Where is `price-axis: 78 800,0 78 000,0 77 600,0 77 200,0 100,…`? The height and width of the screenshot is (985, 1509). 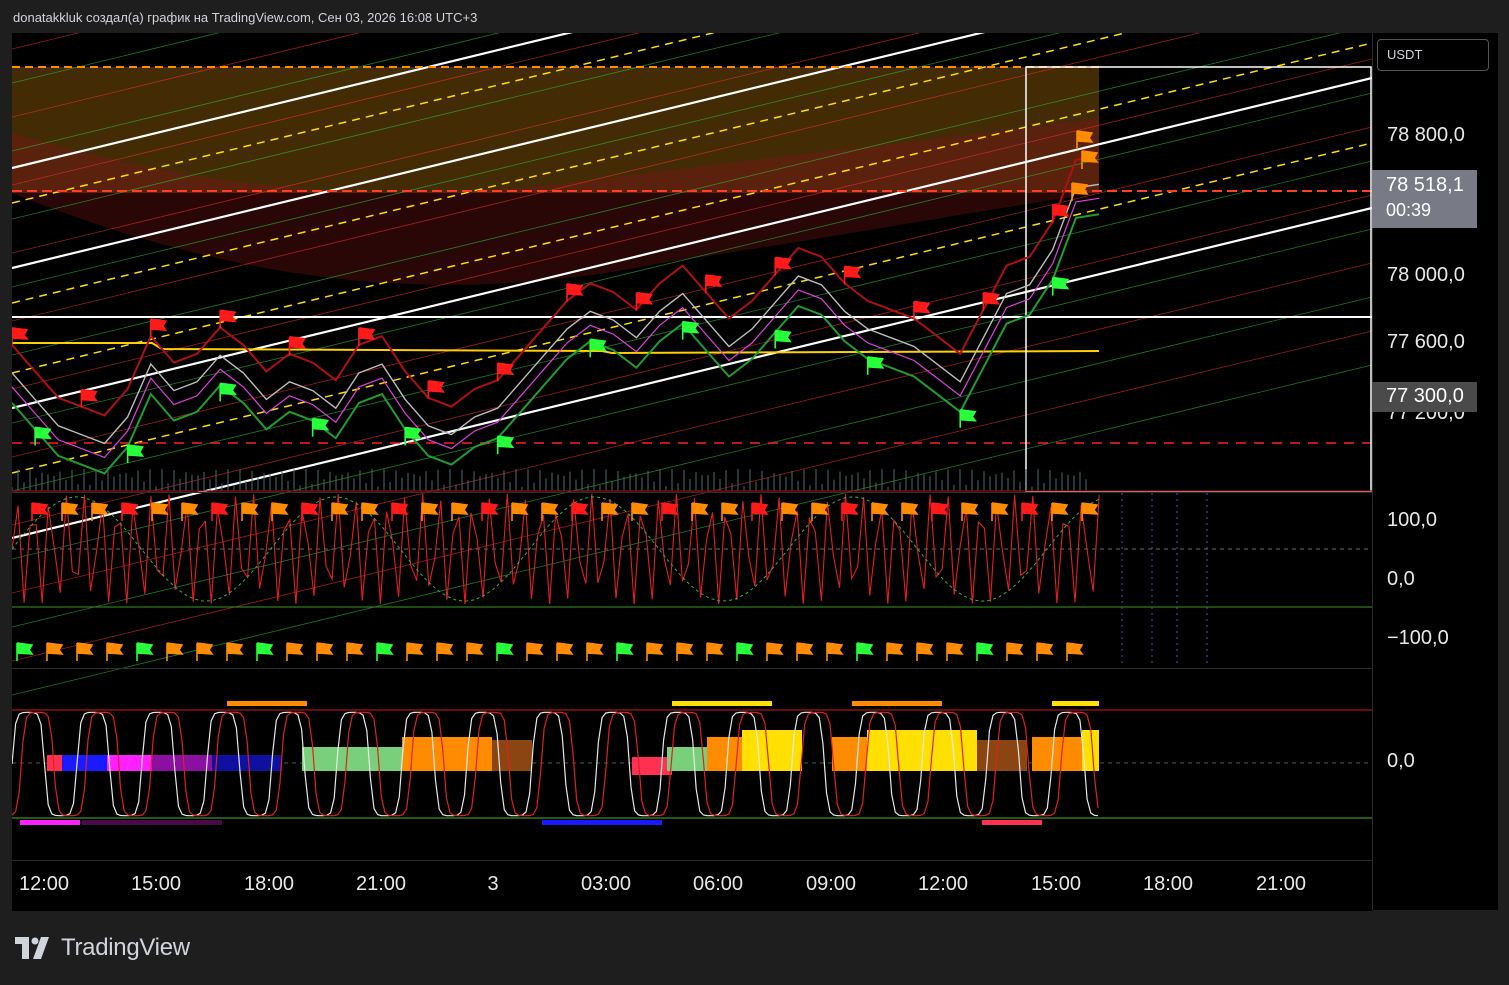
price-axis: 78 800,0 78 000,0 77 600,0 77 200,0 100,… is located at coordinates (1435, 471).